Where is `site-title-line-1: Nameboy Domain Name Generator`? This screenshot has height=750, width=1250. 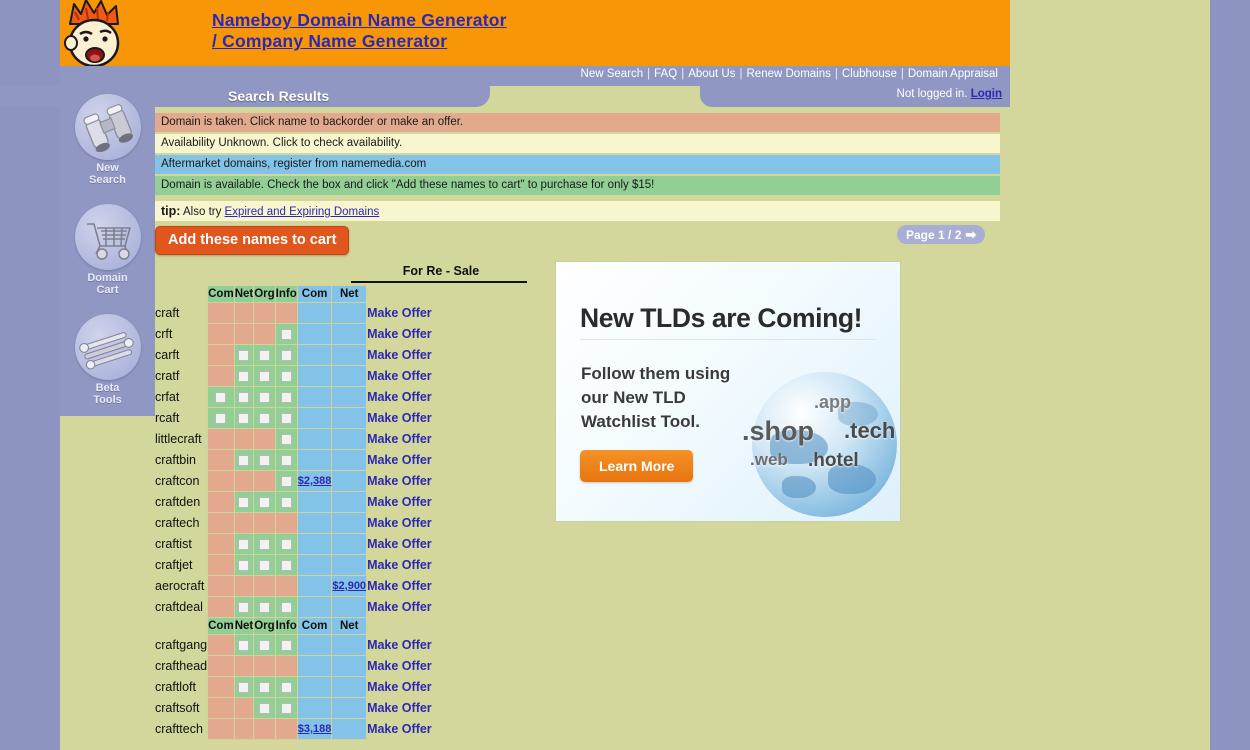 site-title-line-1: Nameboy Domain Name Generator is located at coordinates (359, 20).